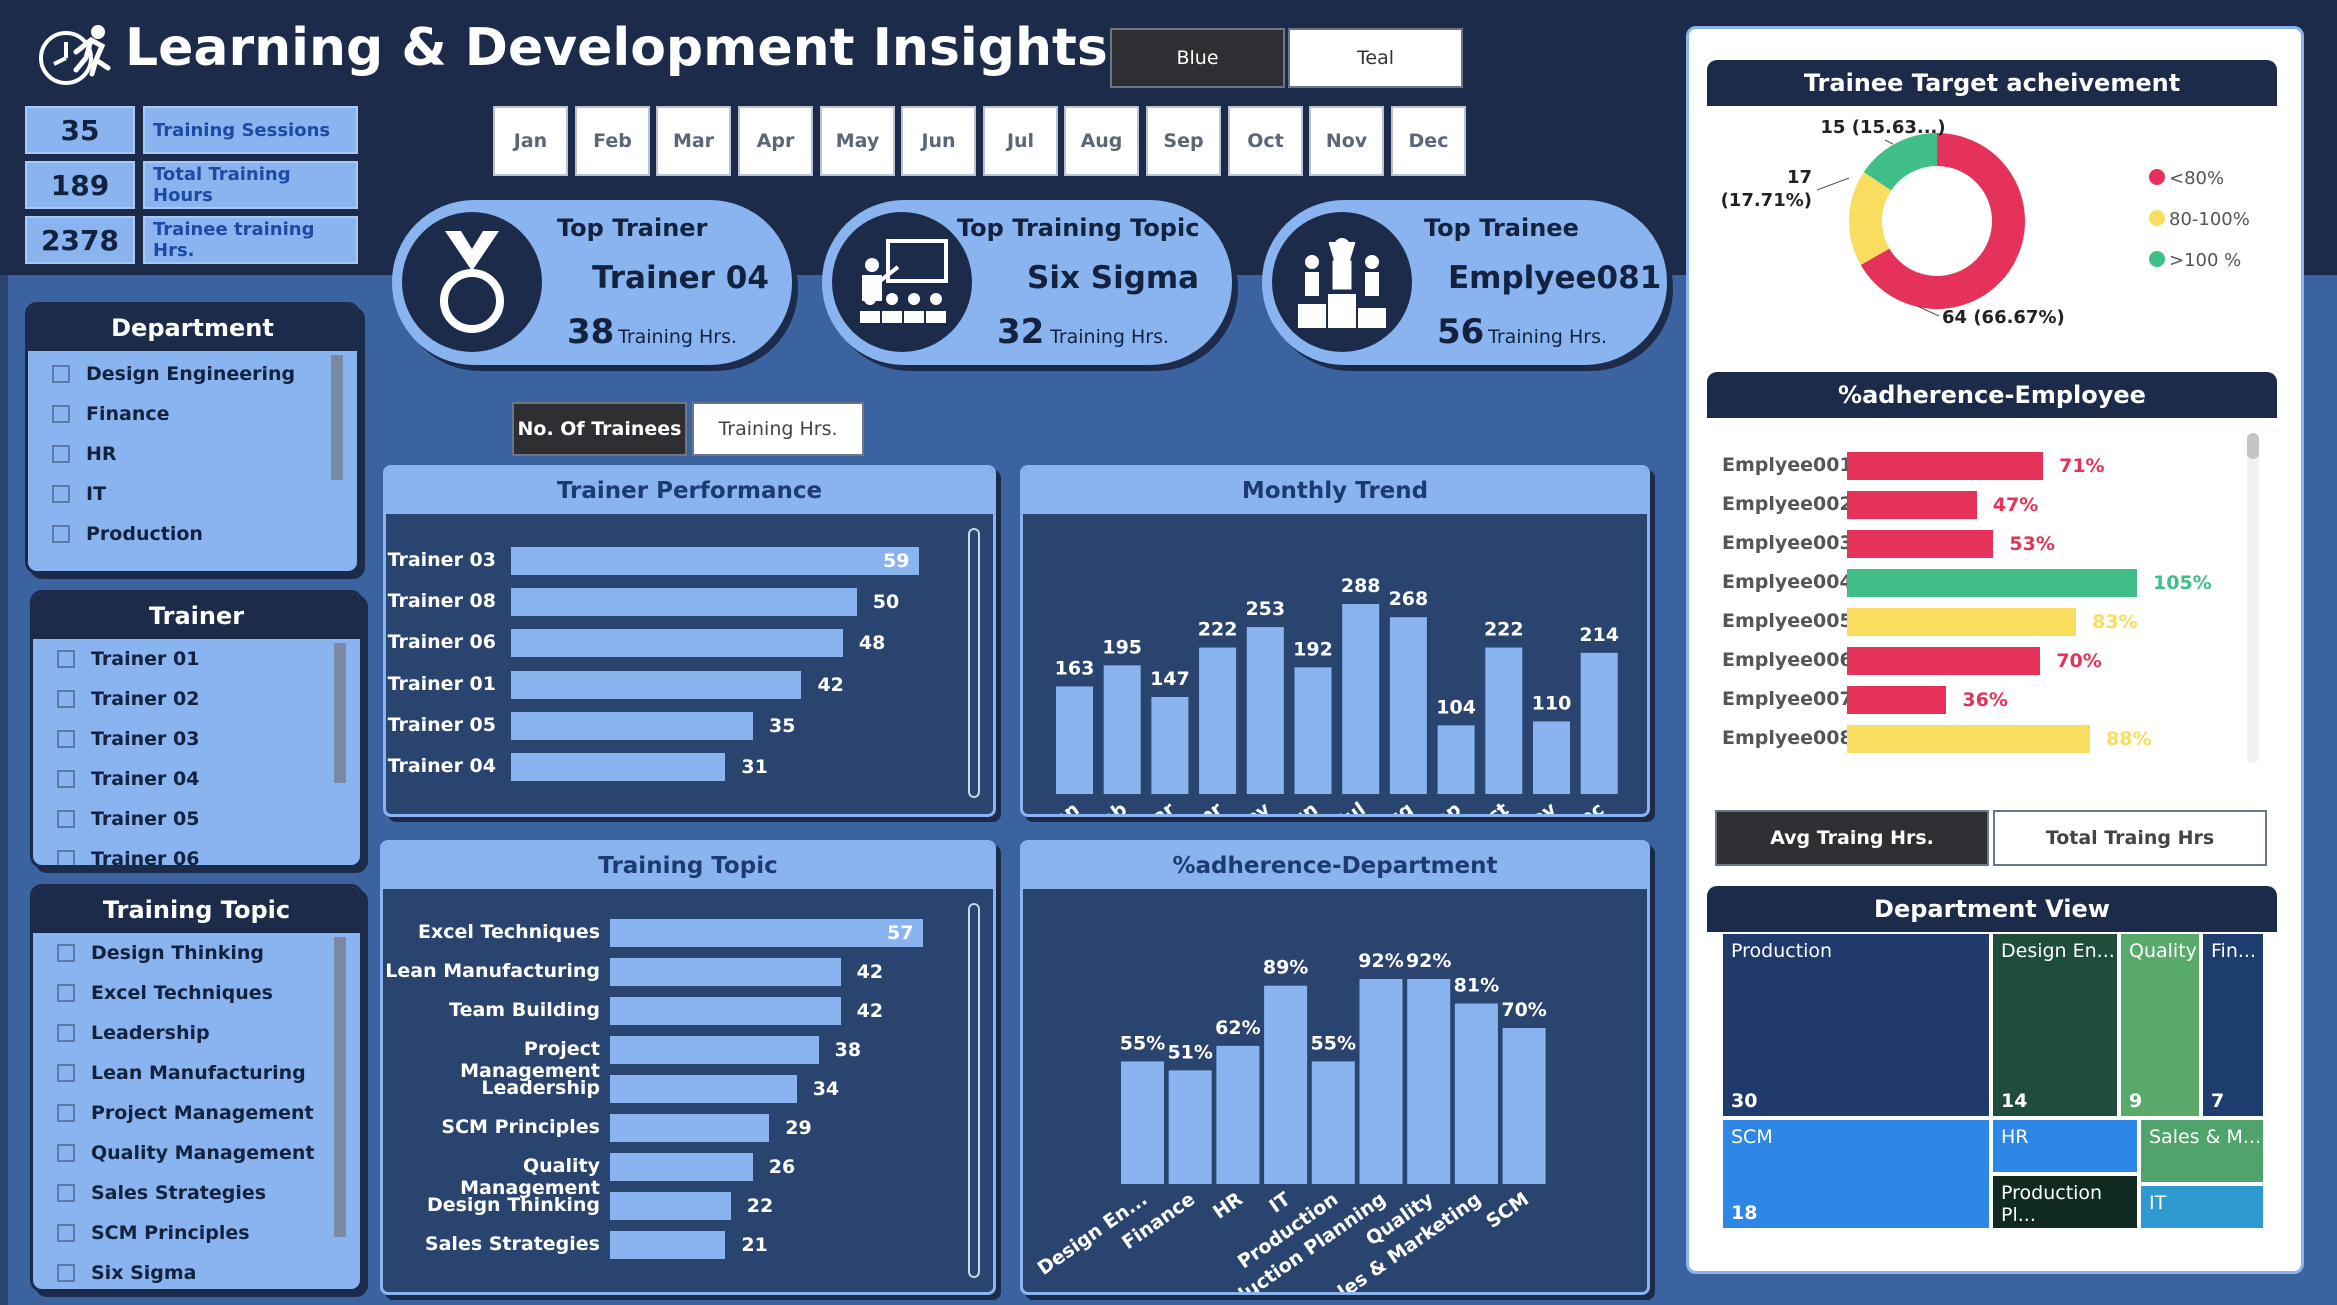 This screenshot has width=2337, height=1305. Describe the element at coordinates (2003, 317) in the screenshot. I see `data-label: 64 (66.67%)` at that location.